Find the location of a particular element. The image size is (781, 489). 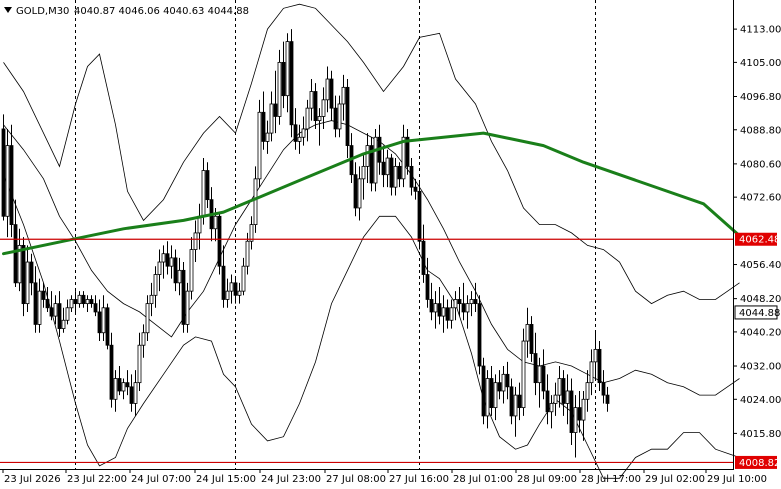

price-tick-label: 4096.80 is located at coordinates (760, 97).